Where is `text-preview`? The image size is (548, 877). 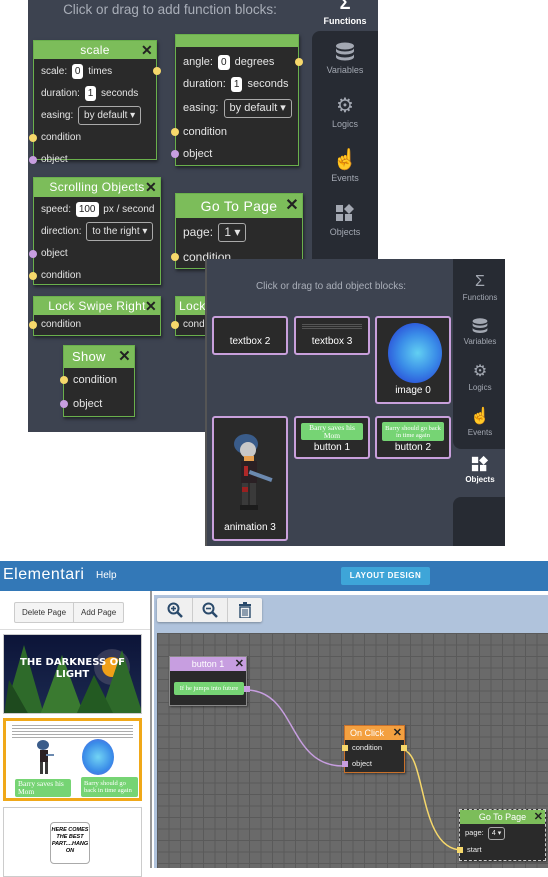
text-preview is located at coordinates (332, 326).